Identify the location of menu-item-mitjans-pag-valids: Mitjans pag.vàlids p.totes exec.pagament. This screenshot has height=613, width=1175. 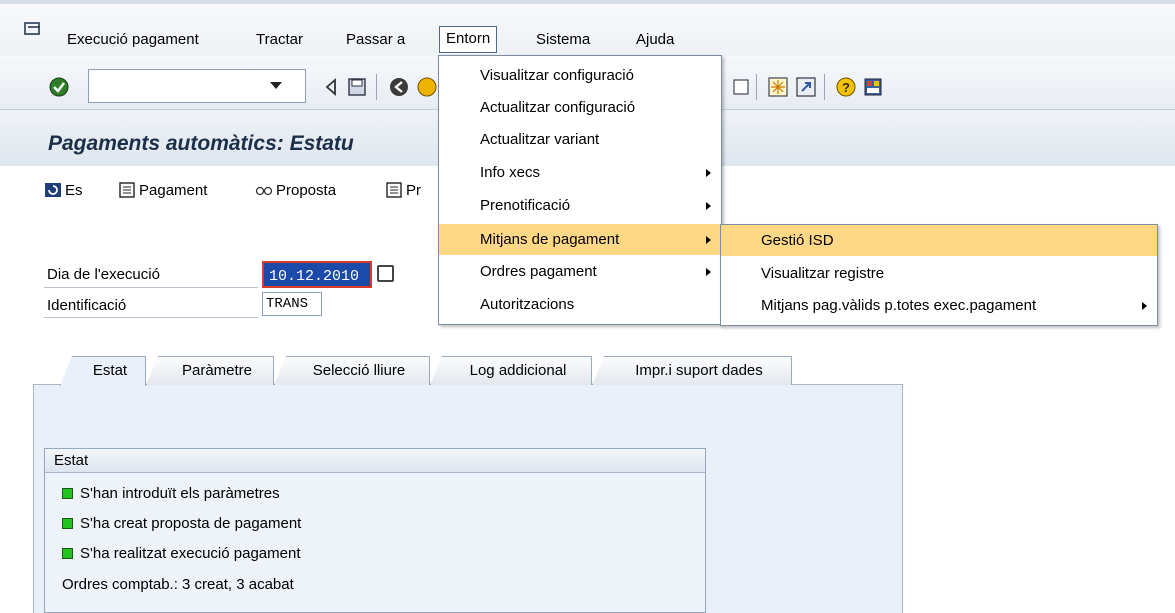
(939, 305).